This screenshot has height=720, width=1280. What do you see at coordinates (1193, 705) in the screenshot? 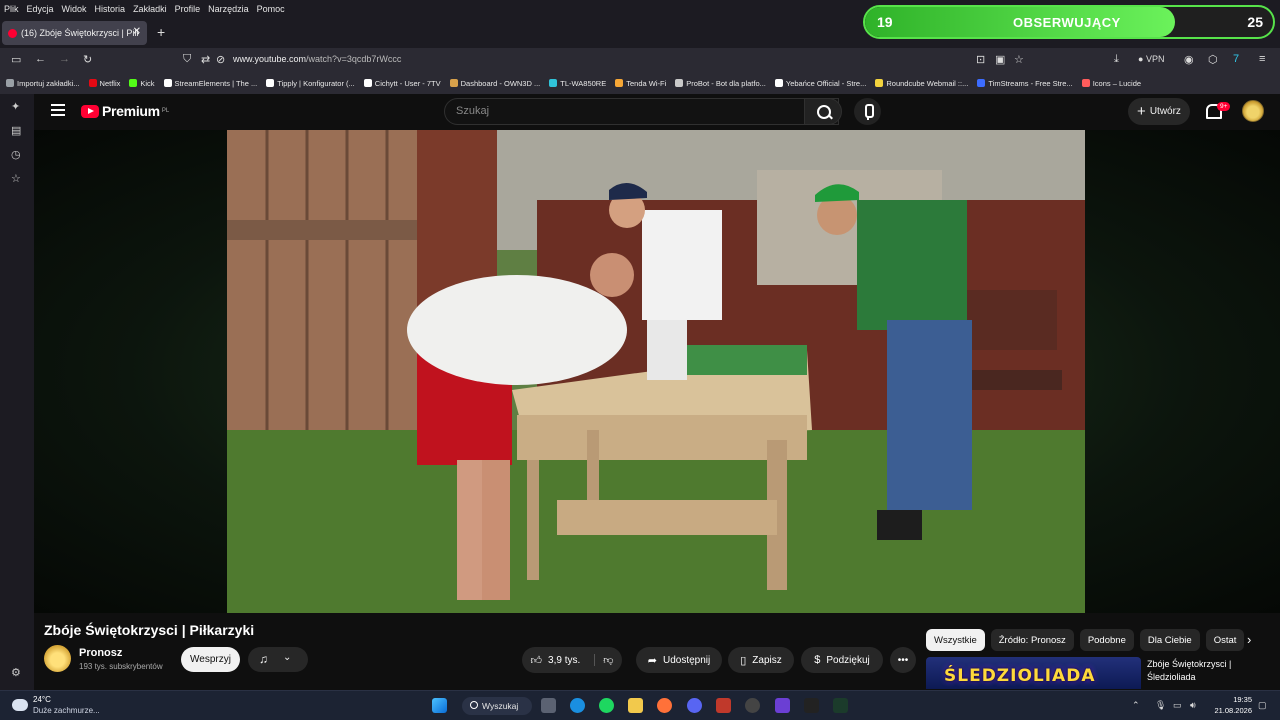
I see `volume-icon: 🔊︎` at bounding box center [1193, 705].